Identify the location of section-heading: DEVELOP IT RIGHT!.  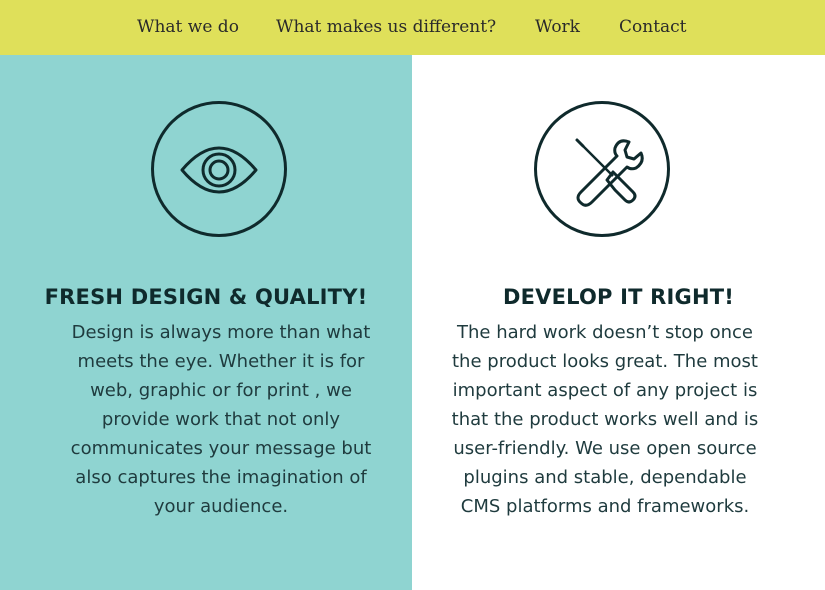
(618, 297).